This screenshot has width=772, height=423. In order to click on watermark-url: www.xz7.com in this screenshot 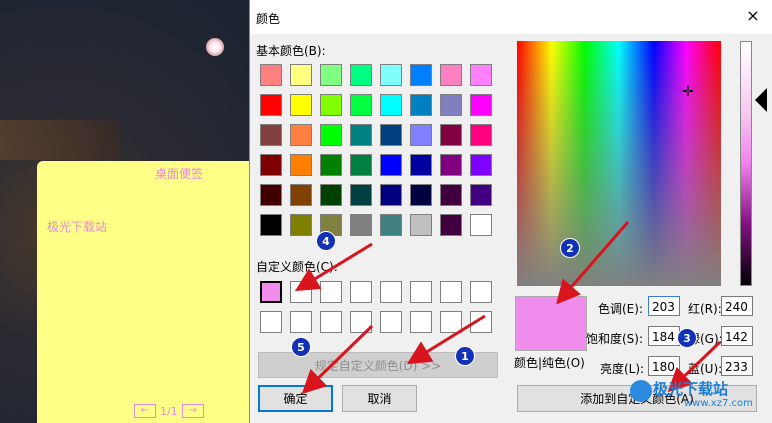, I will do `click(718, 403)`.